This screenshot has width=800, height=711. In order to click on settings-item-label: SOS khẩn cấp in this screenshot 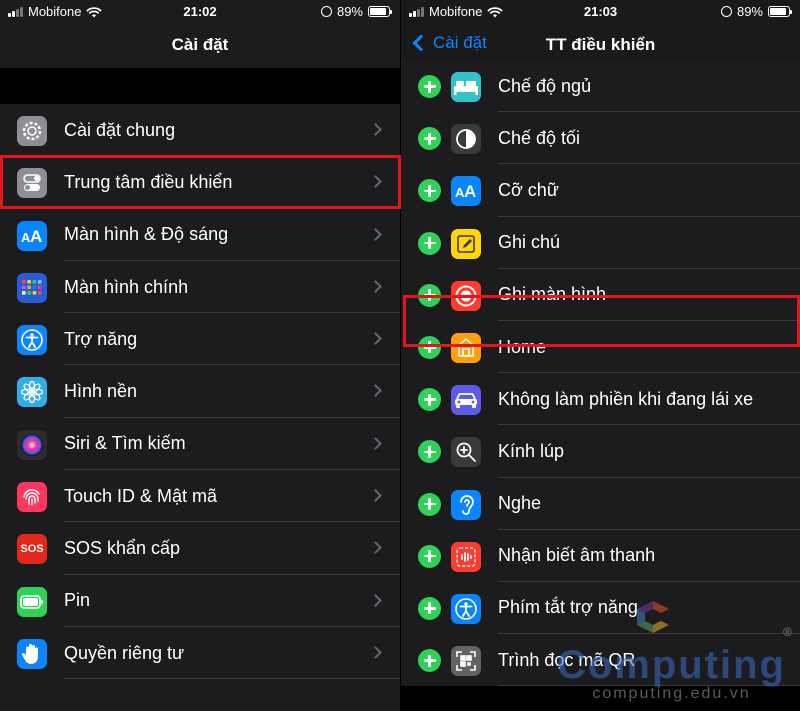, I will do `click(122, 548)`.